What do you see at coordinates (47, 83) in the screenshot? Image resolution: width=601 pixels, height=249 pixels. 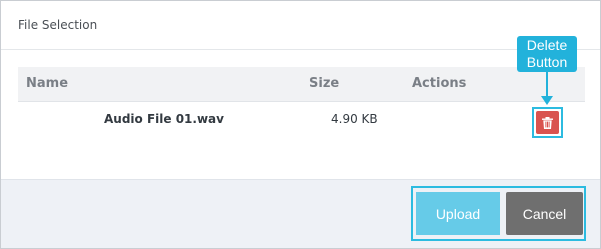 I see `column-header-name: Name` at bounding box center [47, 83].